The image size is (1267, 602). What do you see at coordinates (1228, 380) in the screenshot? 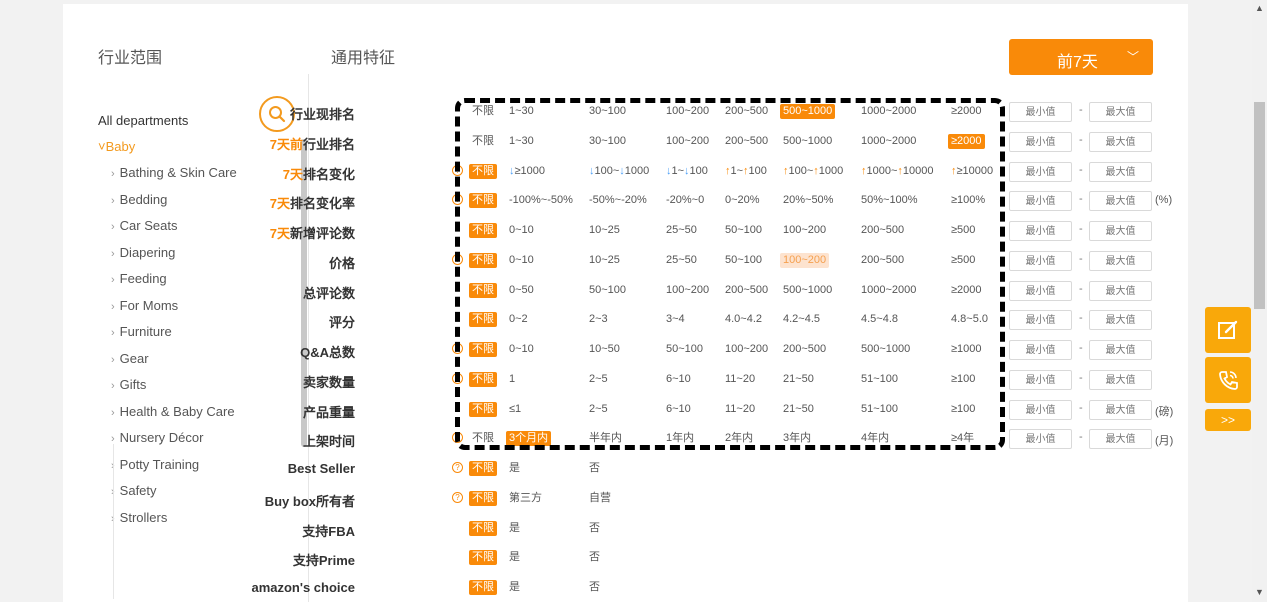
I see `contact-button` at bounding box center [1228, 380].